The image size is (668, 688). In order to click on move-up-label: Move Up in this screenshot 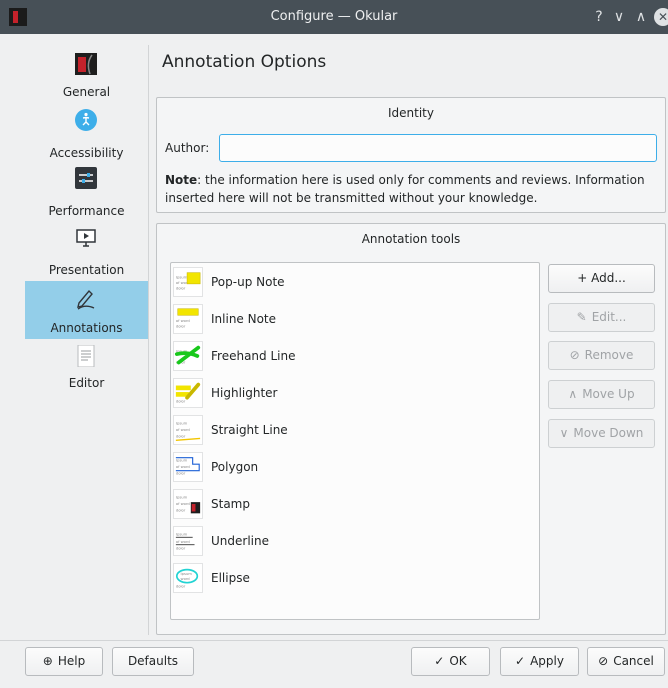, I will do `click(608, 394)`.